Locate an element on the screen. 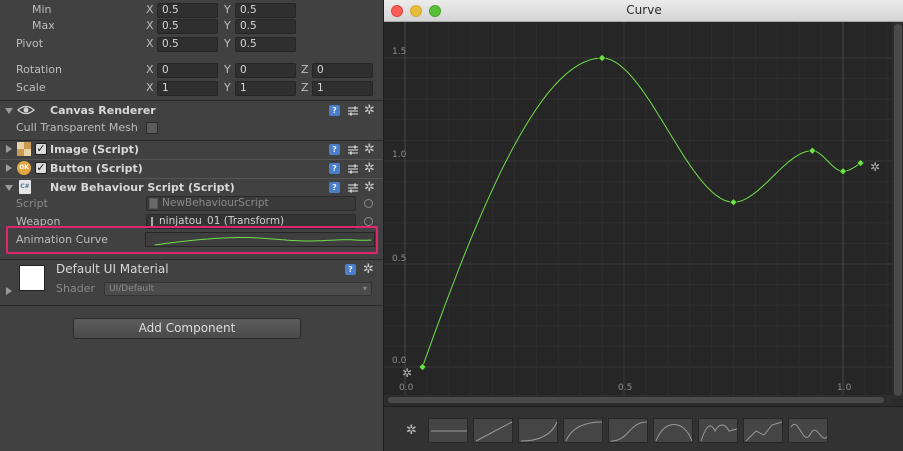 Image resolution: width=903 pixels, height=451 pixels. max-y-field: 0.5 is located at coordinates (265, 26).